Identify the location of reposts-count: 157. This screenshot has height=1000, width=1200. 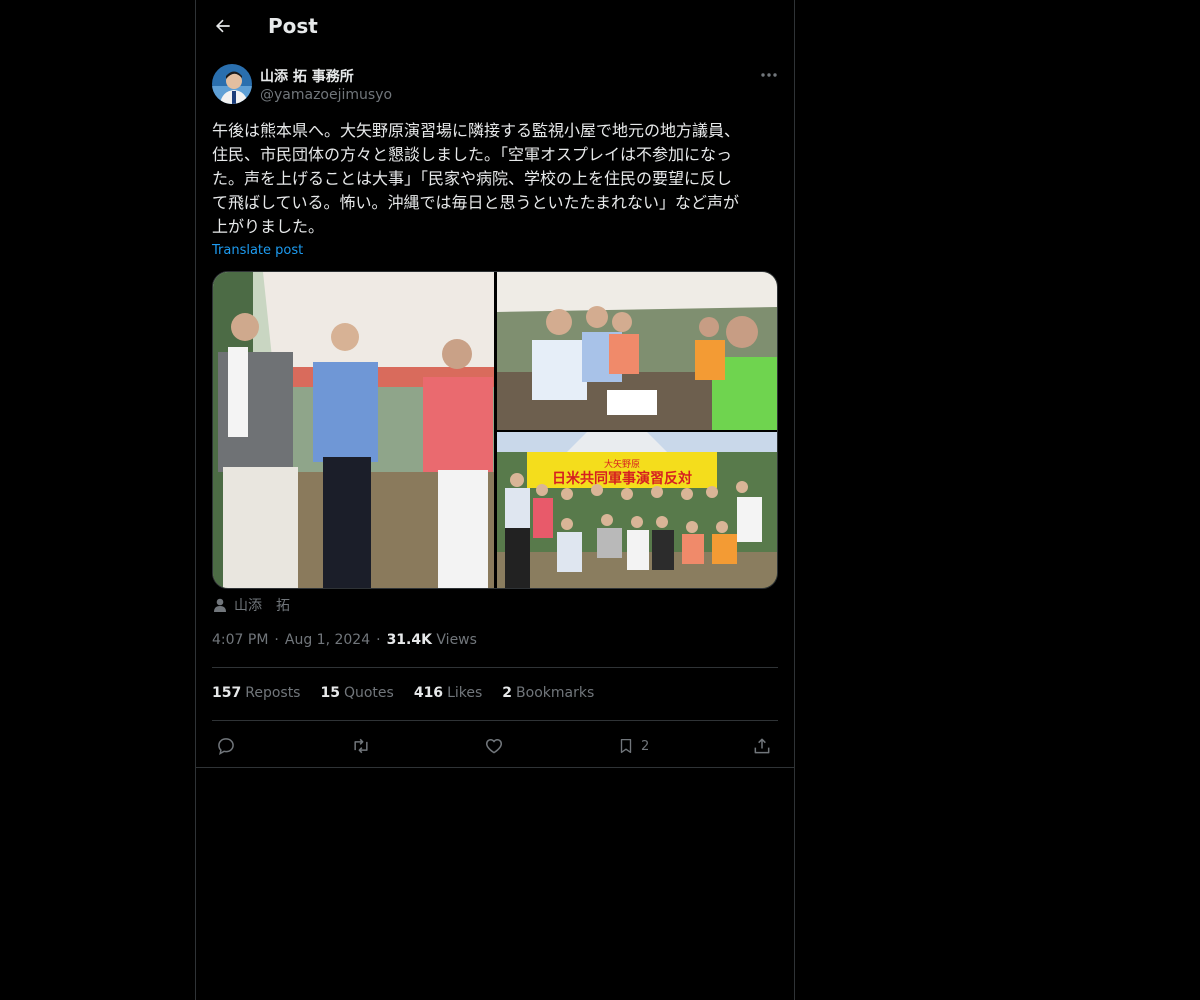
(227, 693).